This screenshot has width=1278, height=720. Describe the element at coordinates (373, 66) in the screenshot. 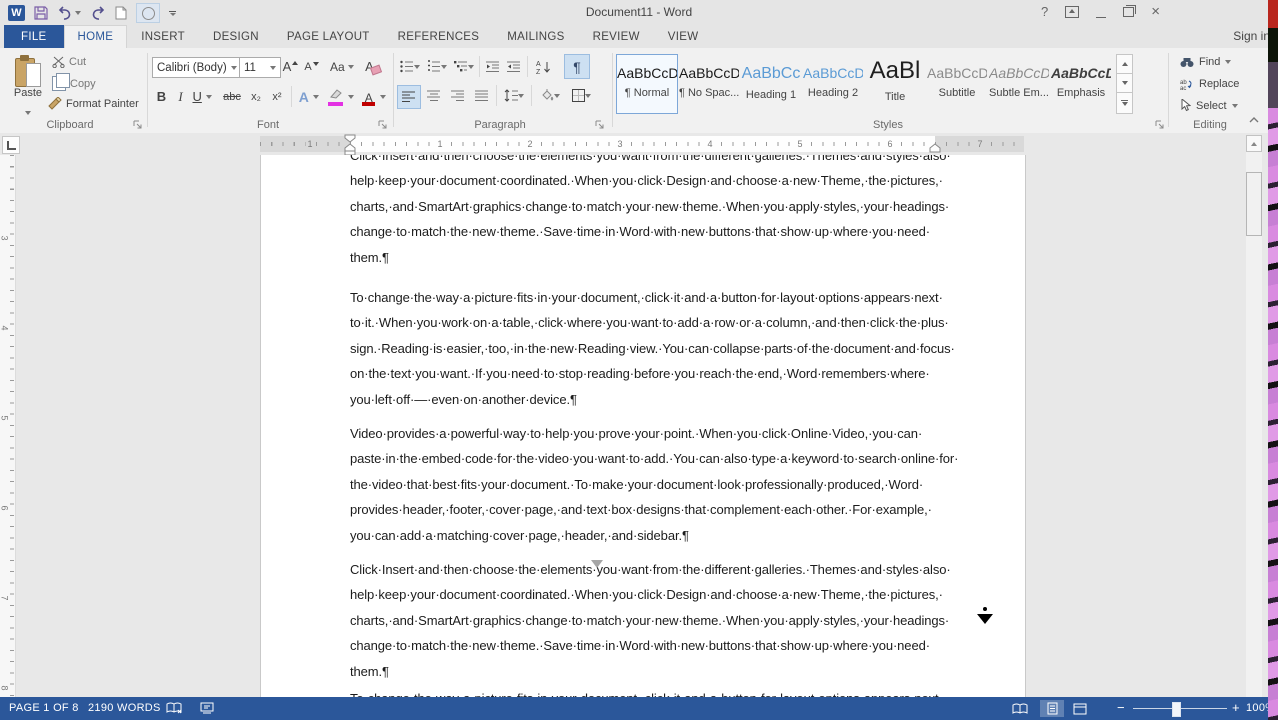

I see `clear-formatting-button: A` at that location.